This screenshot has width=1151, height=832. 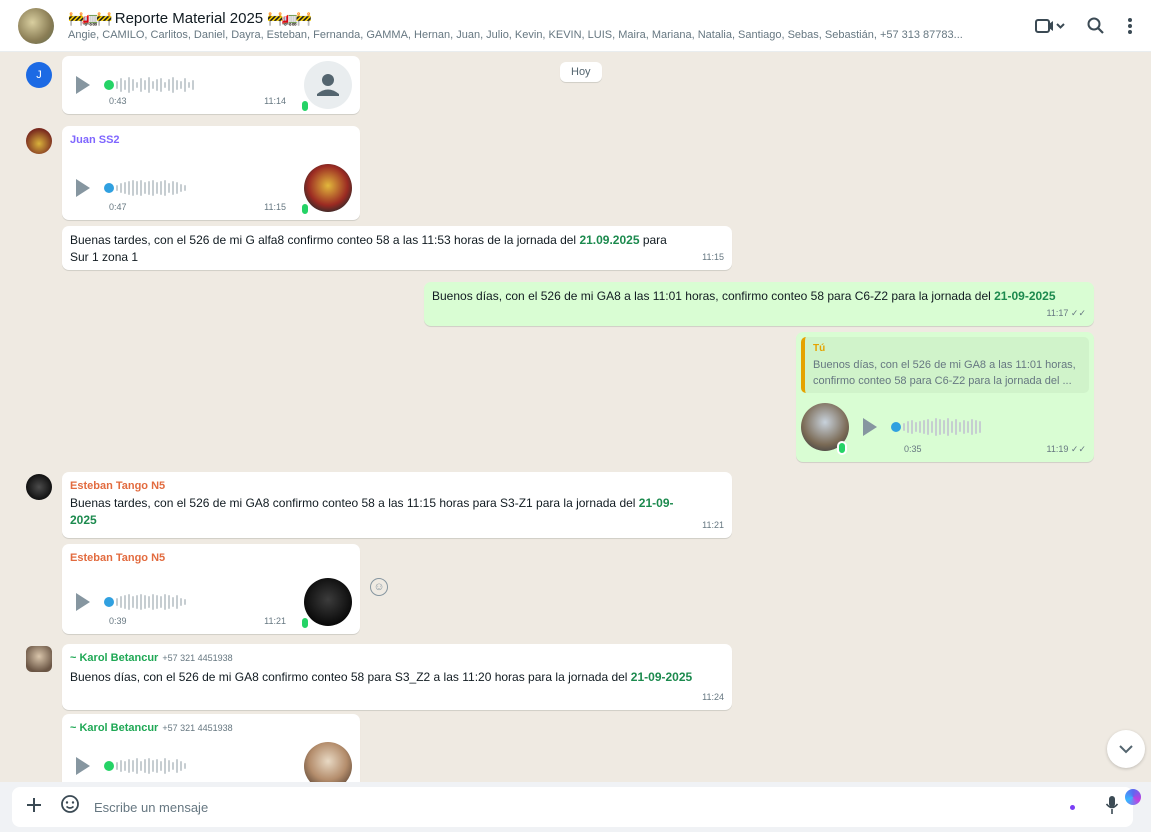 What do you see at coordinates (118, 207) in the screenshot?
I see `voice-duration: 0:47` at bounding box center [118, 207].